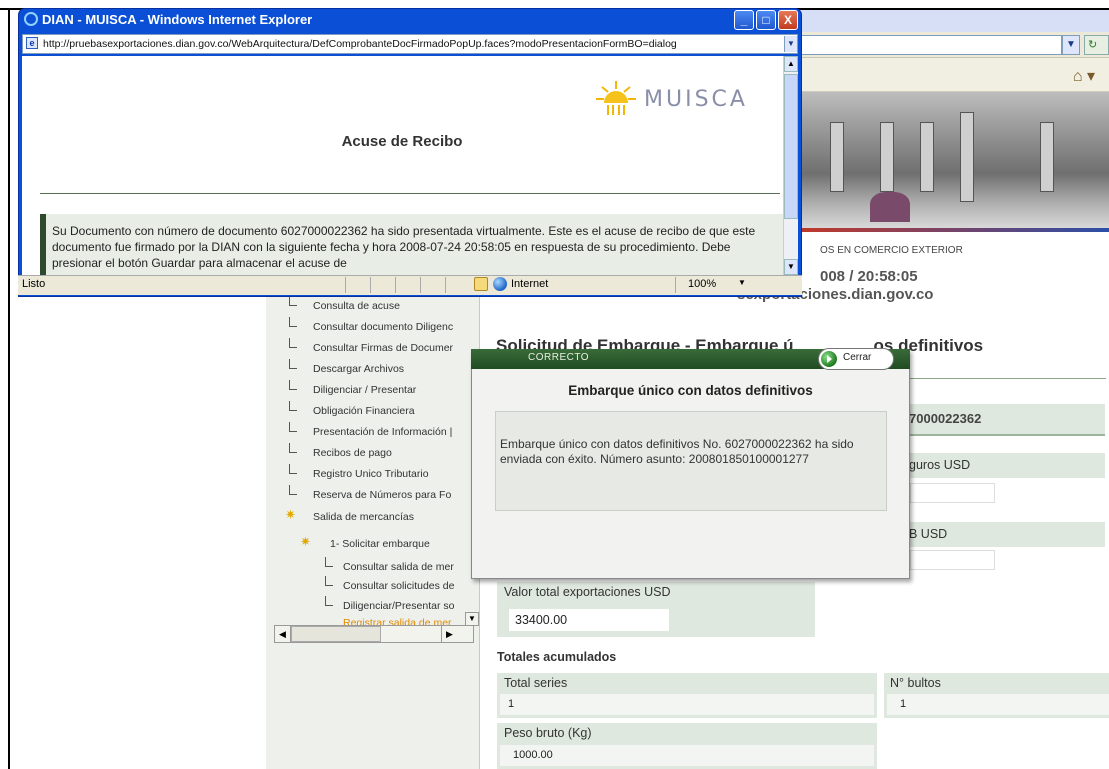 Image resolution: width=1109 pixels, height=769 pixels. I want to click on acuse-heading: Acuse de Recibo, so click(402, 141).